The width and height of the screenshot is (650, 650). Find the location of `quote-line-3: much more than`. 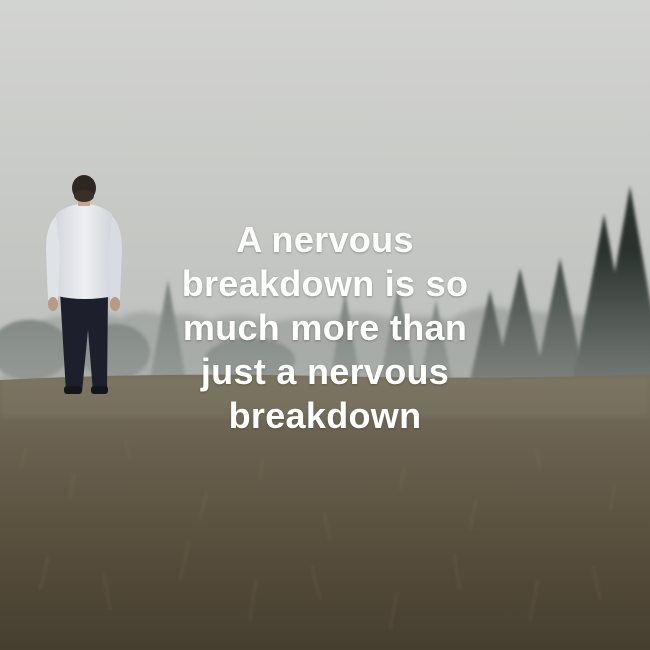

quote-line-3: much more than is located at coordinates (325, 327).